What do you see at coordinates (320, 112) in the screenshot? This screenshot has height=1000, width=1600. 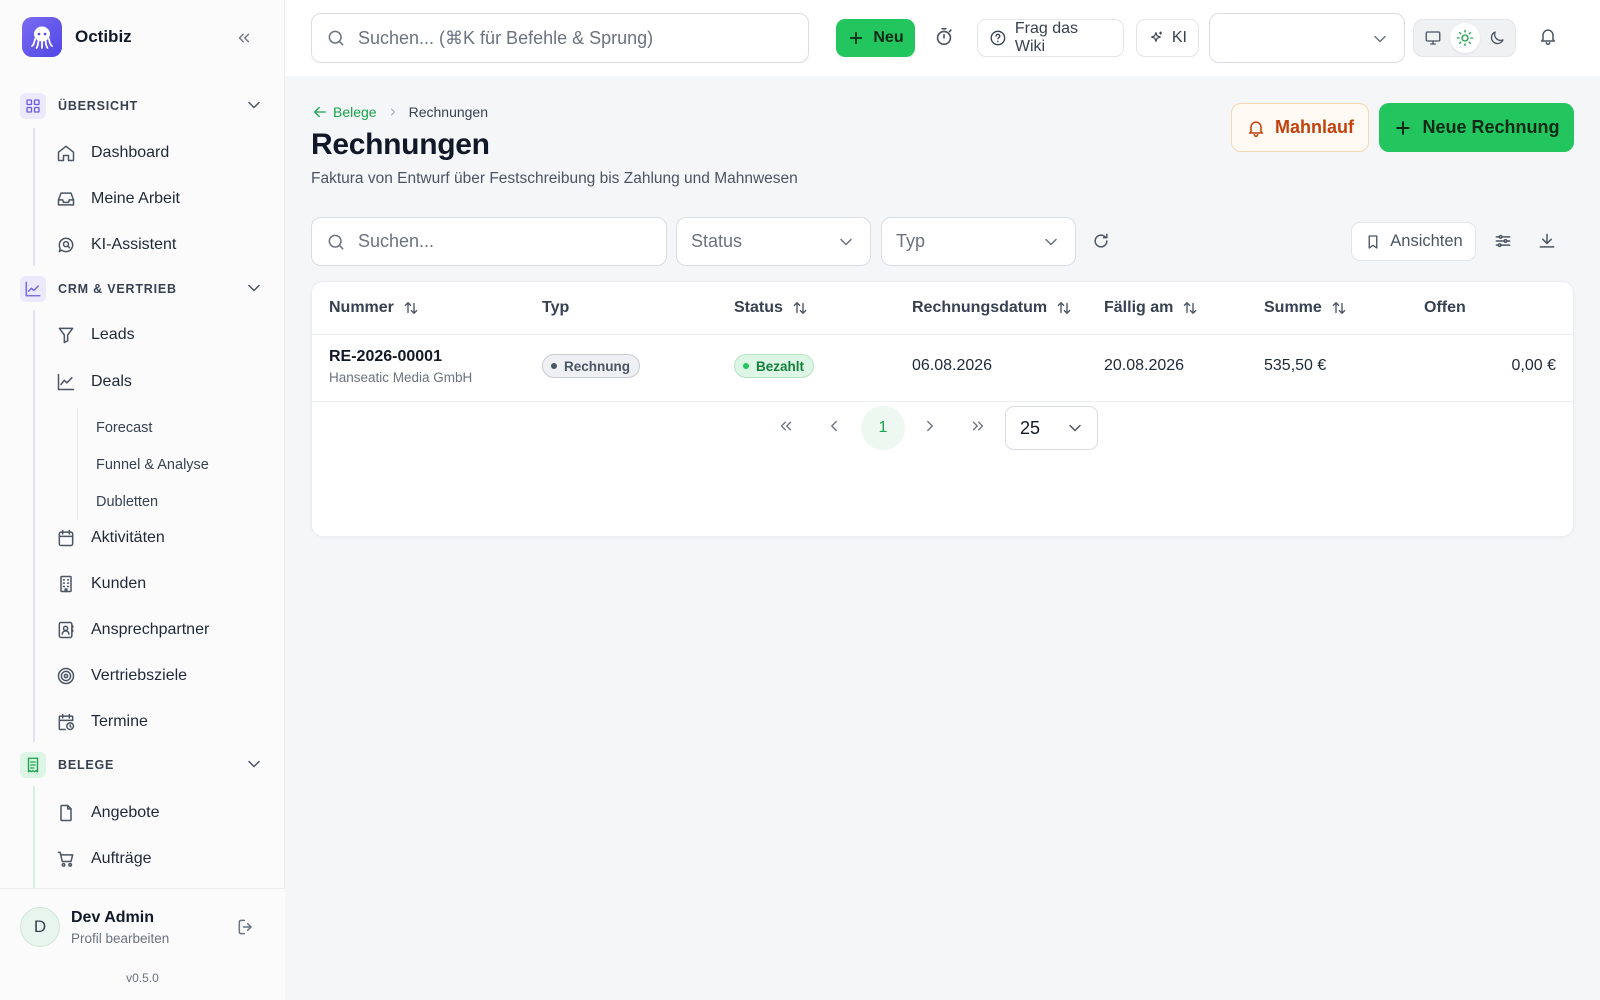 I see `arrow-left-icon` at bounding box center [320, 112].